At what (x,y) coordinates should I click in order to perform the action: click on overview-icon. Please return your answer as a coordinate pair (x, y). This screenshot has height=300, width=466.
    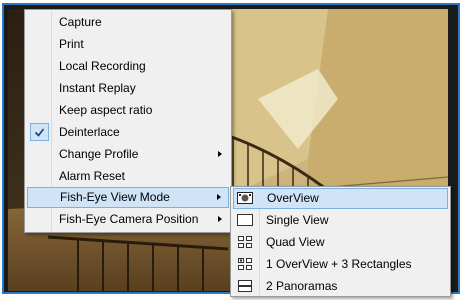
    Looking at the image, I should click on (245, 198).